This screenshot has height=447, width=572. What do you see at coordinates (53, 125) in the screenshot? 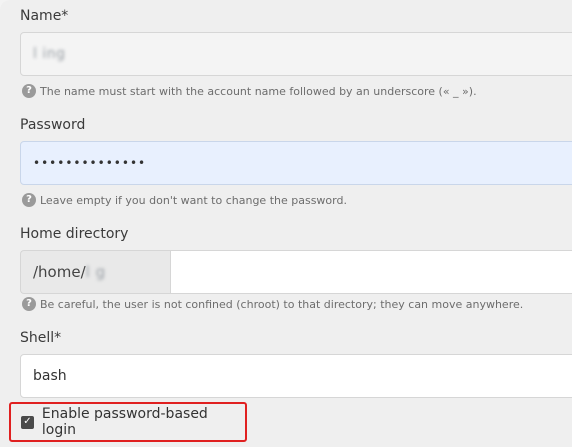
I see `password-label: Password` at bounding box center [53, 125].